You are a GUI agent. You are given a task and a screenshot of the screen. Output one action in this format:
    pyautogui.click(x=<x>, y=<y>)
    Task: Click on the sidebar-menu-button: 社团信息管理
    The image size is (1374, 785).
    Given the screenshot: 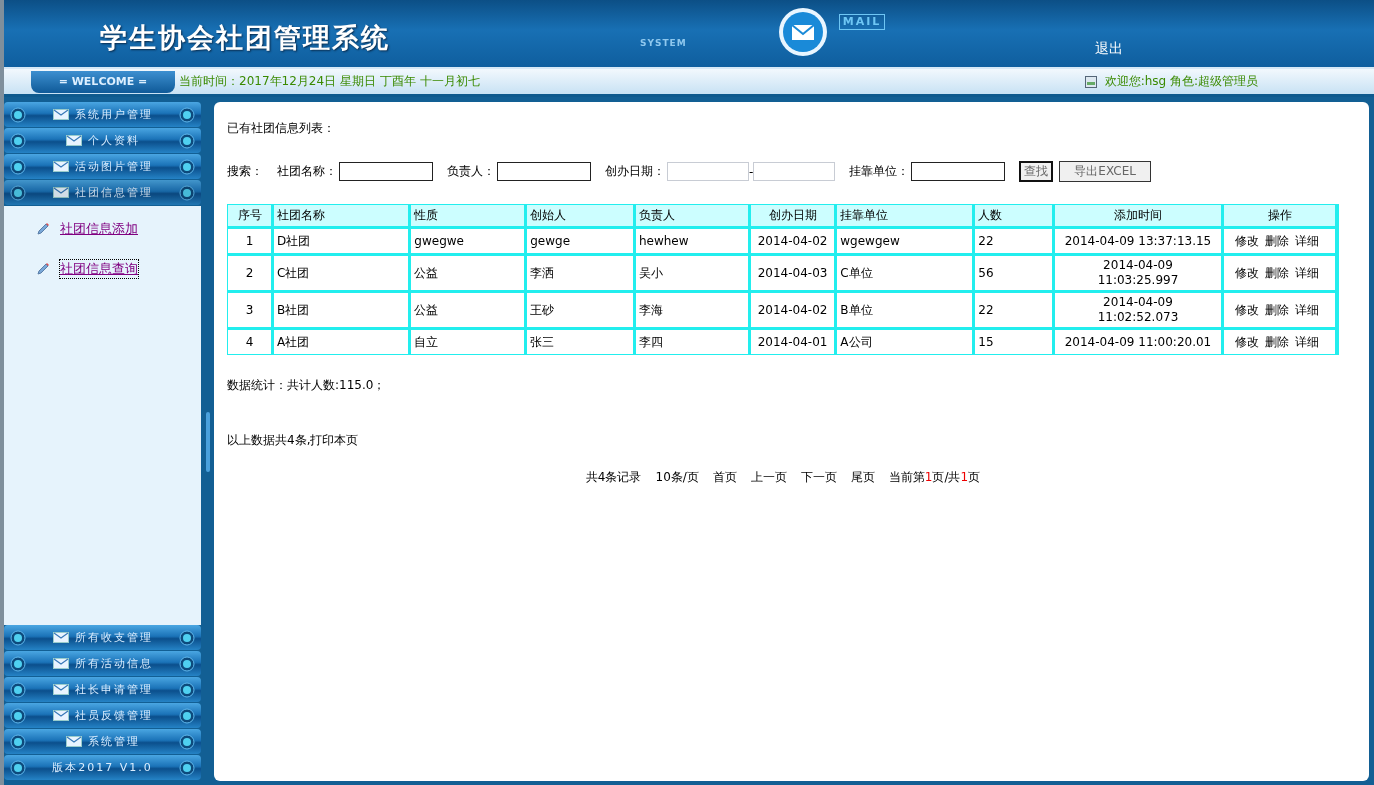 What is the action you would take?
    pyautogui.click(x=102, y=192)
    